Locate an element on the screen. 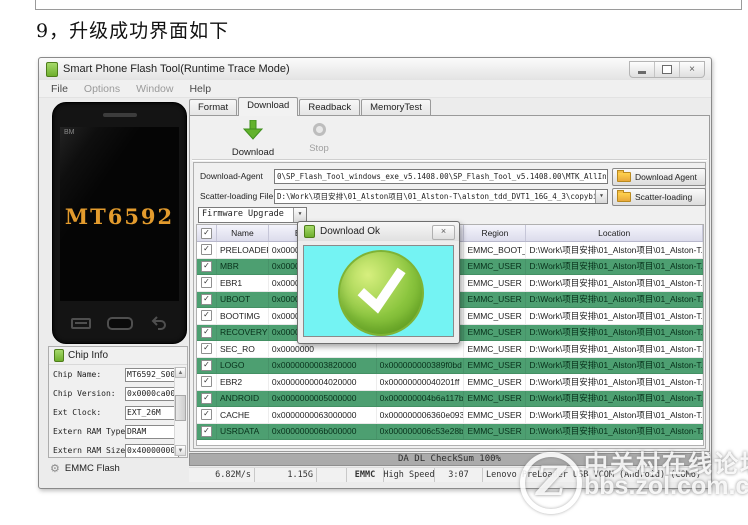 The height and width of the screenshot is (525, 748). tab-memorytest: MemoryTest is located at coordinates (396, 107).